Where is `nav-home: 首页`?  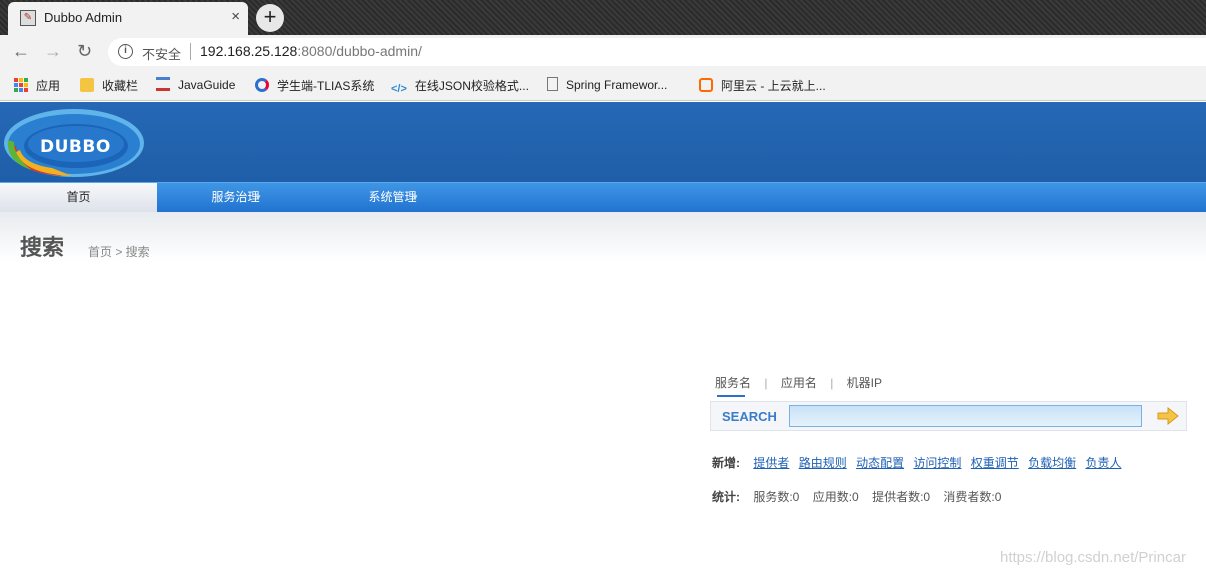
nav-home: 首页 is located at coordinates (78, 197).